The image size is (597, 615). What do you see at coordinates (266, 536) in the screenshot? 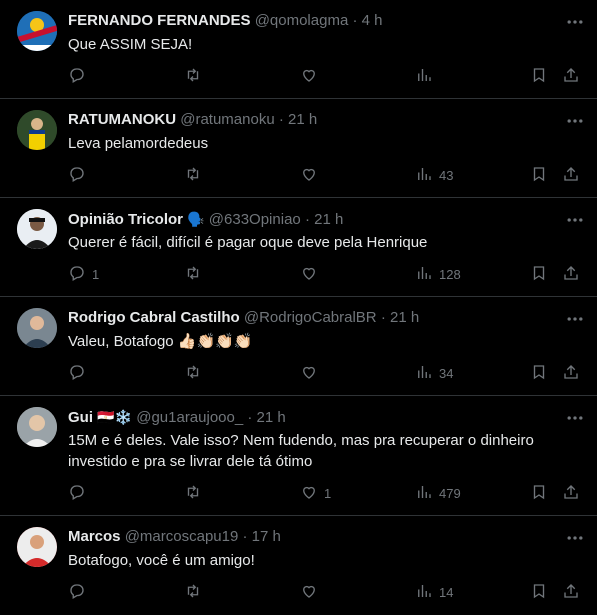
I see `timestamp: 17 h` at bounding box center [266, 536].